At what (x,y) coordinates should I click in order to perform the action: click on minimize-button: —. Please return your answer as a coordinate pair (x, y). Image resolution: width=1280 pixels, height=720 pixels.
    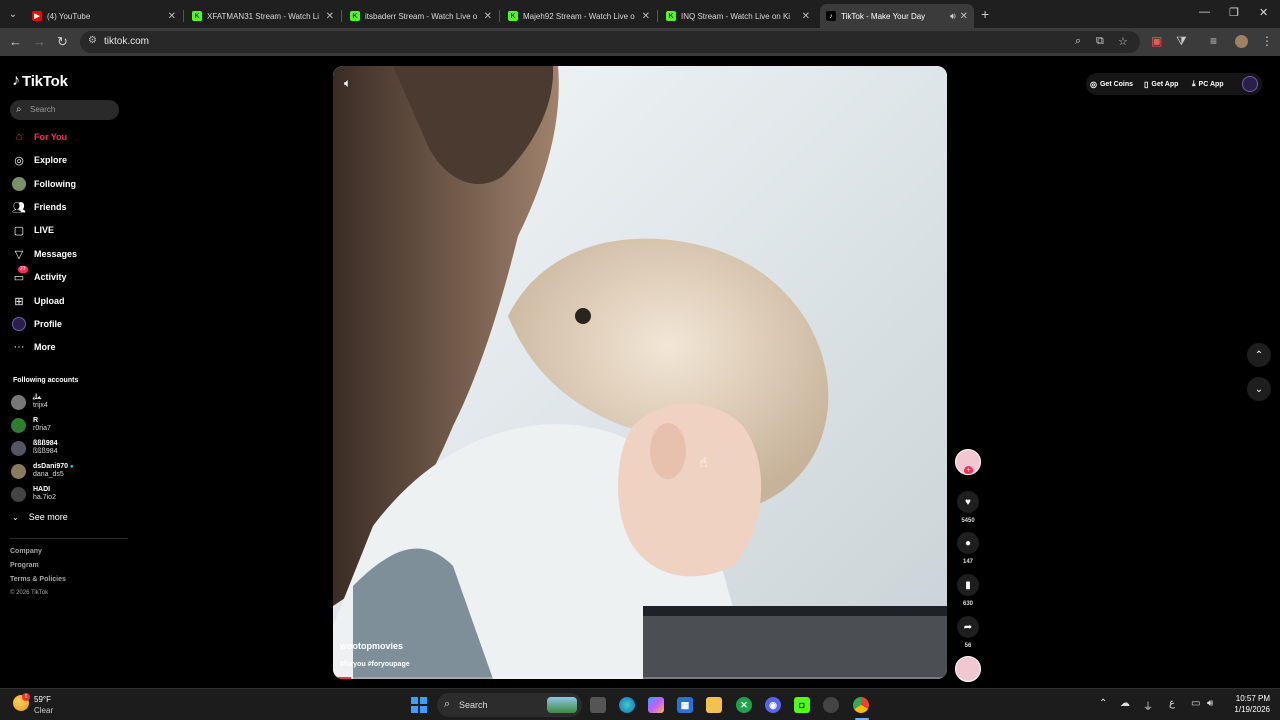
    Looking at the image, I should click on (1204, 12).